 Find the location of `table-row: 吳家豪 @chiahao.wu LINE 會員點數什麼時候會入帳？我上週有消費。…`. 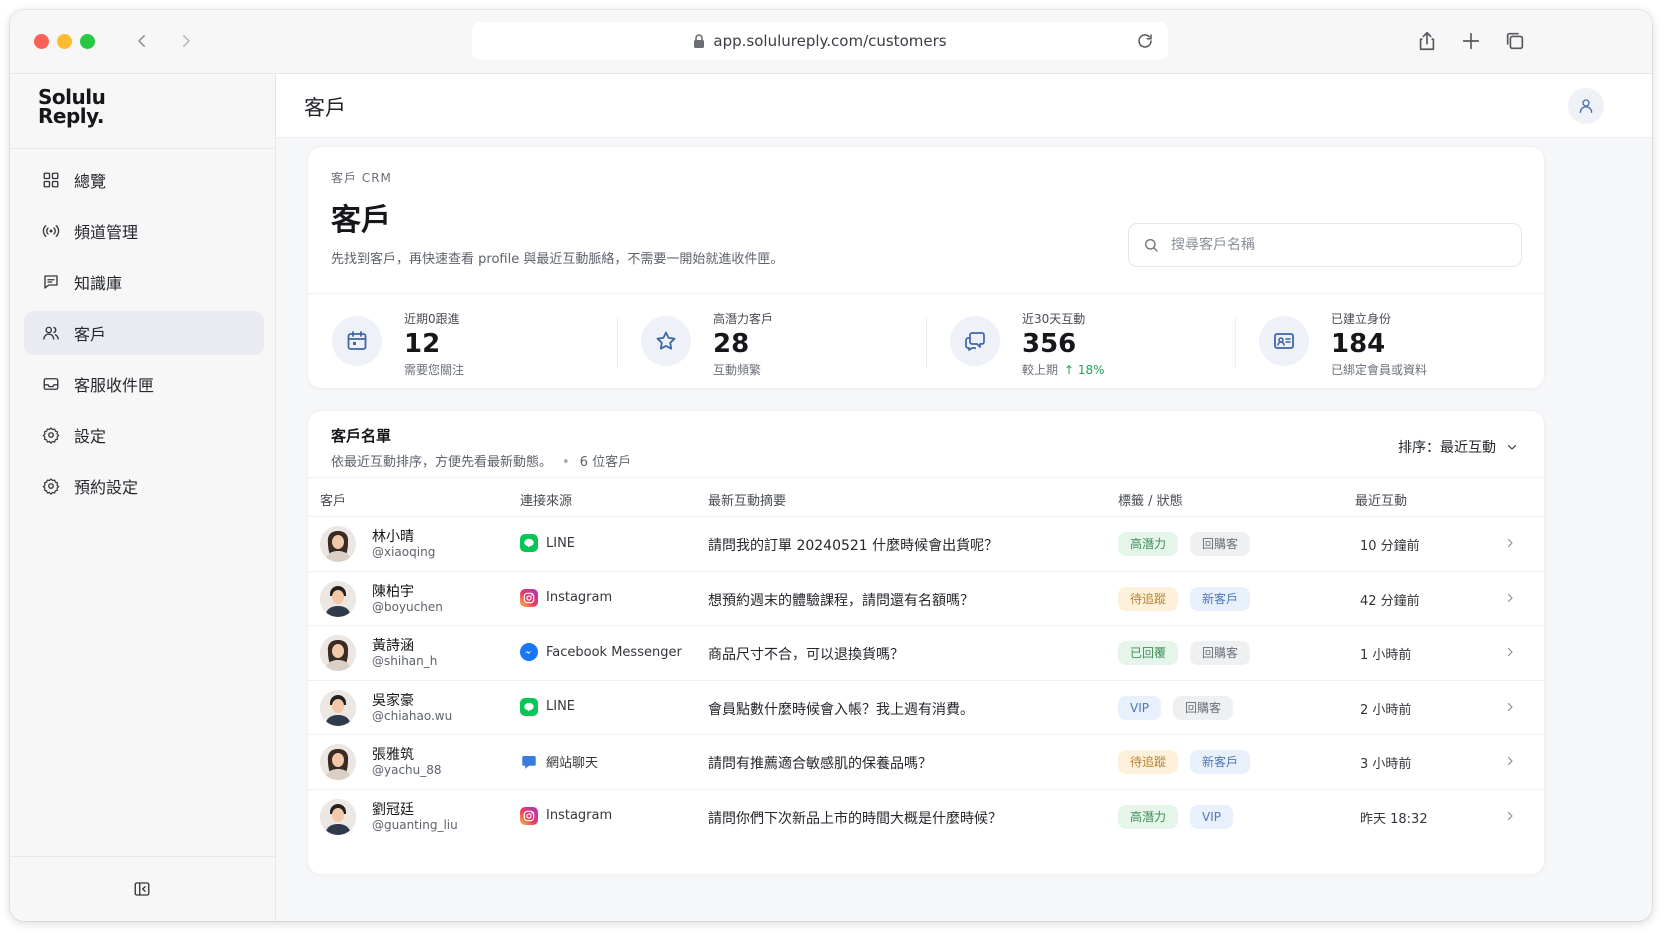

table-row: 吳家豪 @chiahao.wu LINE 會員點數什麼時候會入帳？我上週有消費。… is located at coordinates (926, 708).